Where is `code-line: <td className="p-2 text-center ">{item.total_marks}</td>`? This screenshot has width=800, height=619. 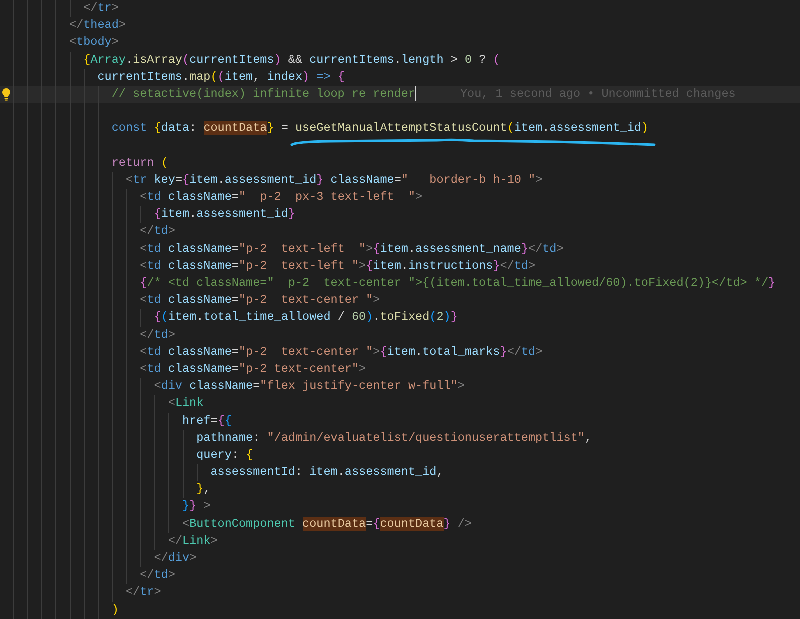 code-line: <td className="p-2 text-center ">{item.total_marks}</td> is located at coordinates (278, 352).